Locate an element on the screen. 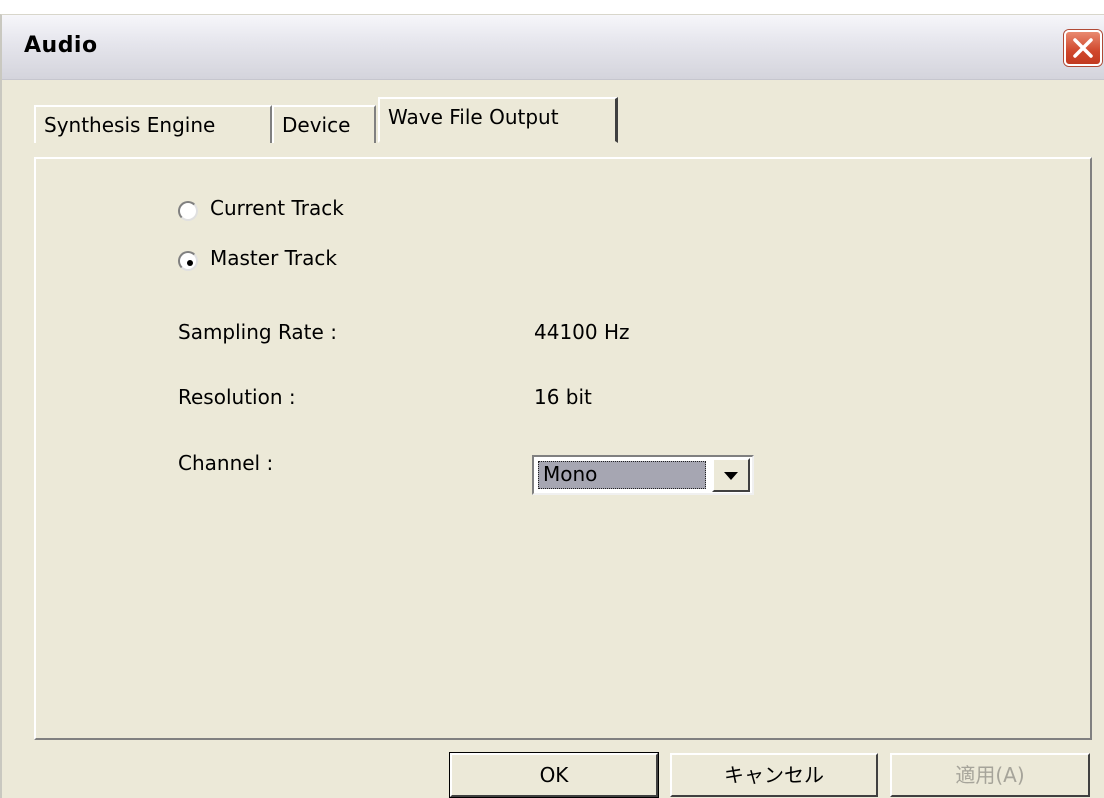  radio-label: Current Track is located at coordinates (277, 208).